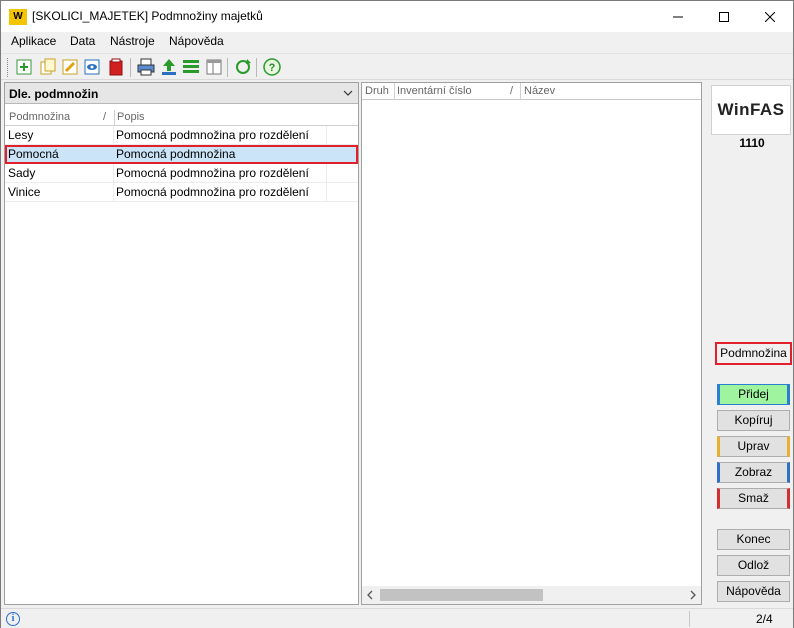  I want to click on horizontal-scrollbar, so click(531, 595).